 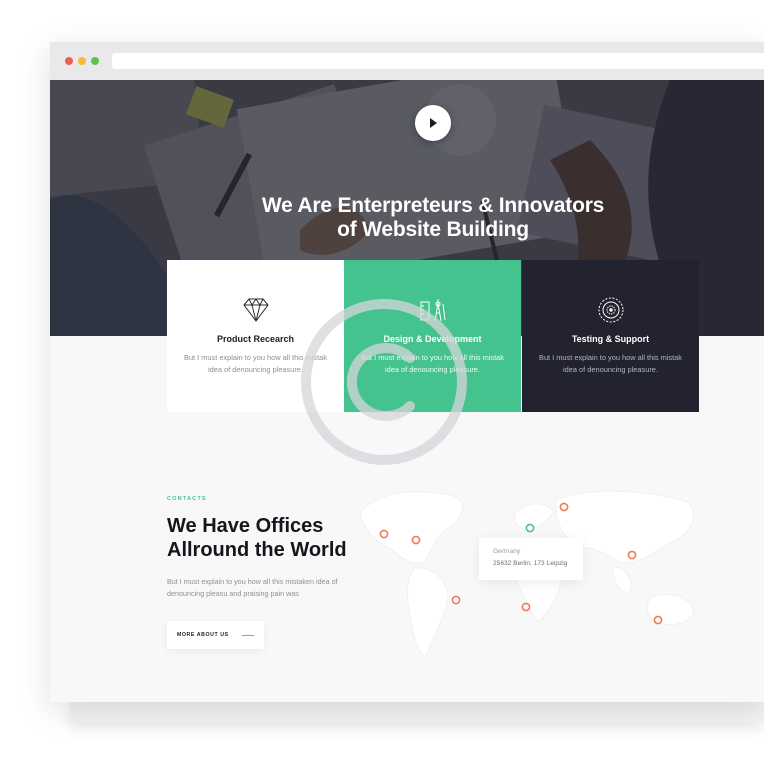 I want to click on maximize-window-dot, so click(x=95, y=61).